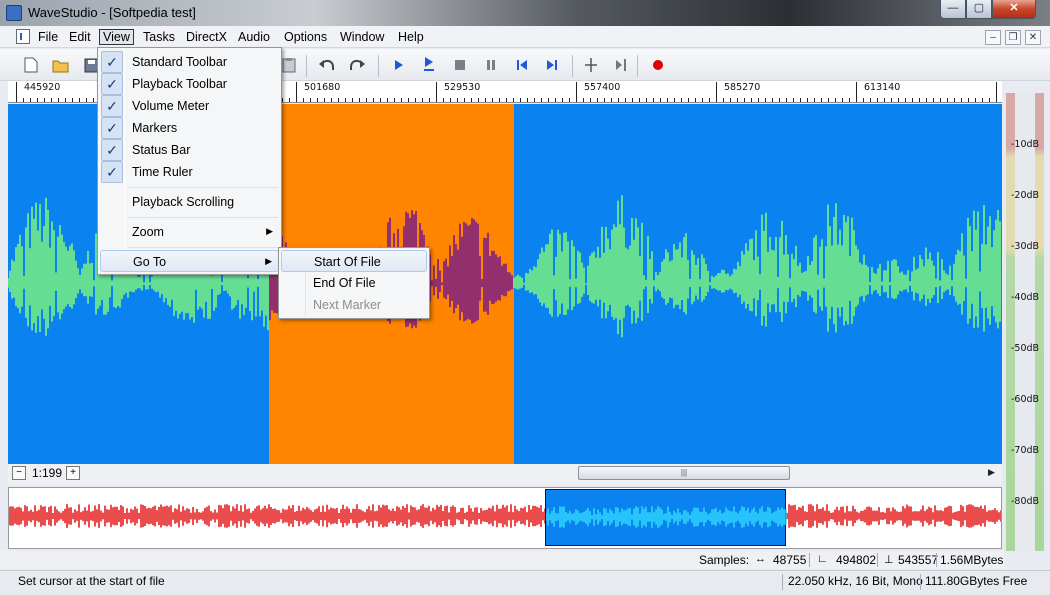 Image resolution: width=1050 pixels, height=595 pixels. I want to click on scroll-right-arrow: ▶, so click(991, 472).